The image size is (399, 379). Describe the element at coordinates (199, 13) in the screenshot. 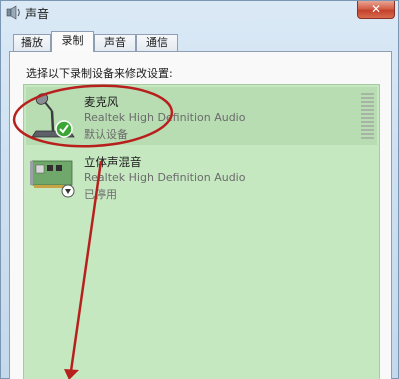

I see `title-bar: 声音 ✕` at that location.